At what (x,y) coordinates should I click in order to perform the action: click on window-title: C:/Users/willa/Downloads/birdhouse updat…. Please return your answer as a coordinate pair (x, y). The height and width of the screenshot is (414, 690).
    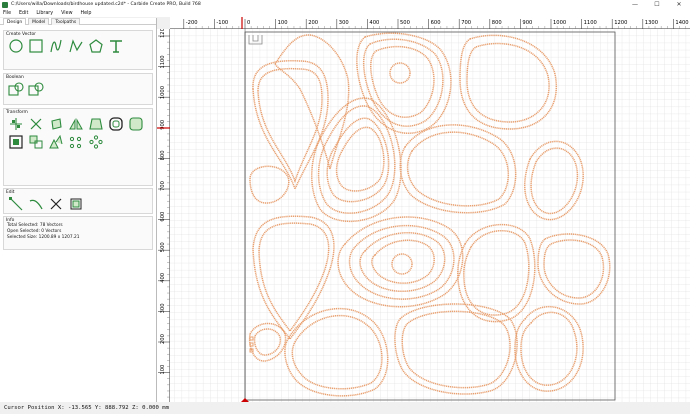
    Looking at the image, I should click on (106, 4).